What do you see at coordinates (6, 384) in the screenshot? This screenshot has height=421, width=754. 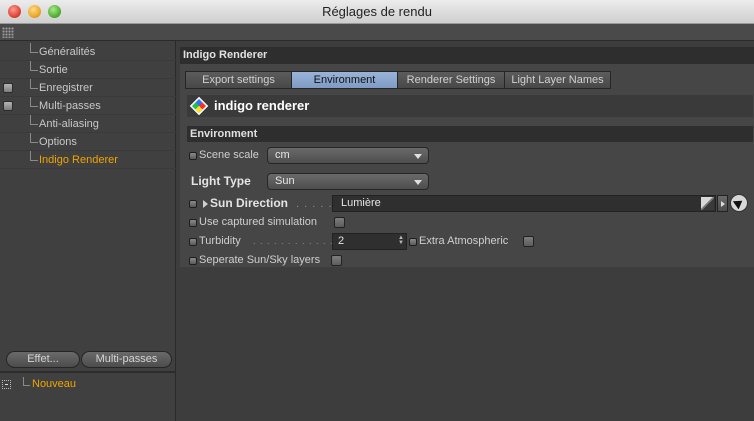 I see `expand-icon` at bounding box center [6, 384].